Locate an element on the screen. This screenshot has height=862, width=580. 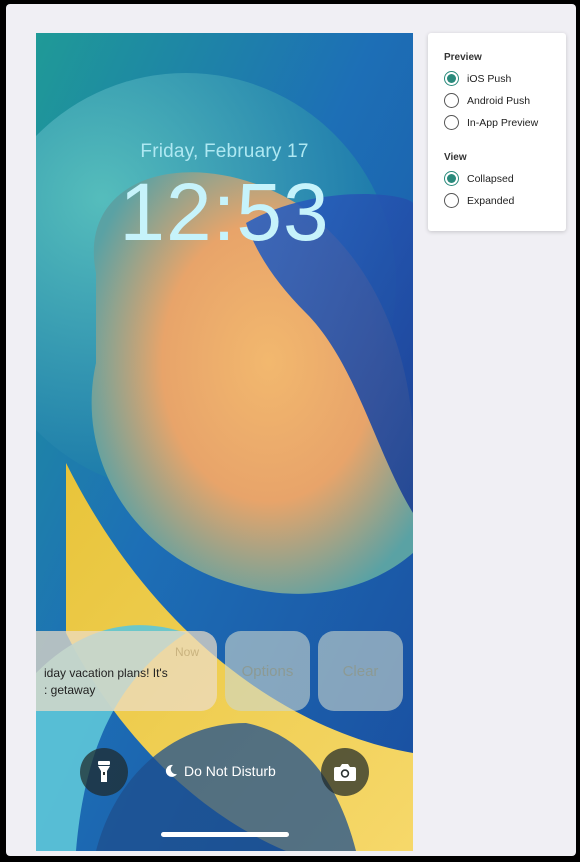
notification-card: Now iday vacation plans! It's : getaway is located at coordinates (126, 671).